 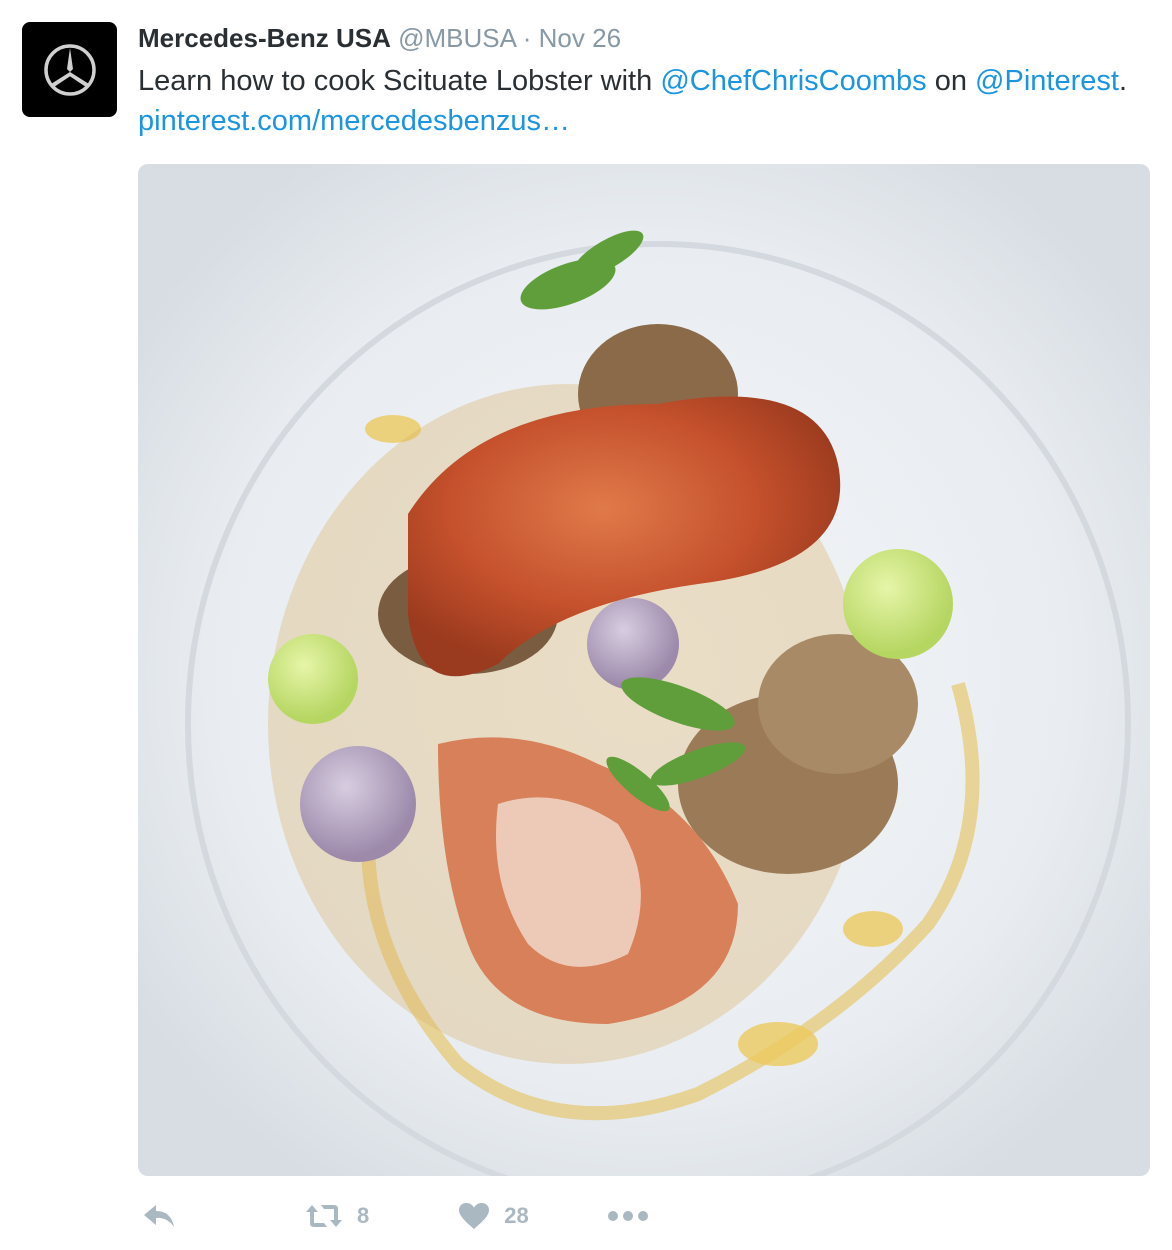 What do you see at coordinates (456, 38) in the screenshot?
I see `author-handle: @MBUSA` at bounding box center [456, 38].